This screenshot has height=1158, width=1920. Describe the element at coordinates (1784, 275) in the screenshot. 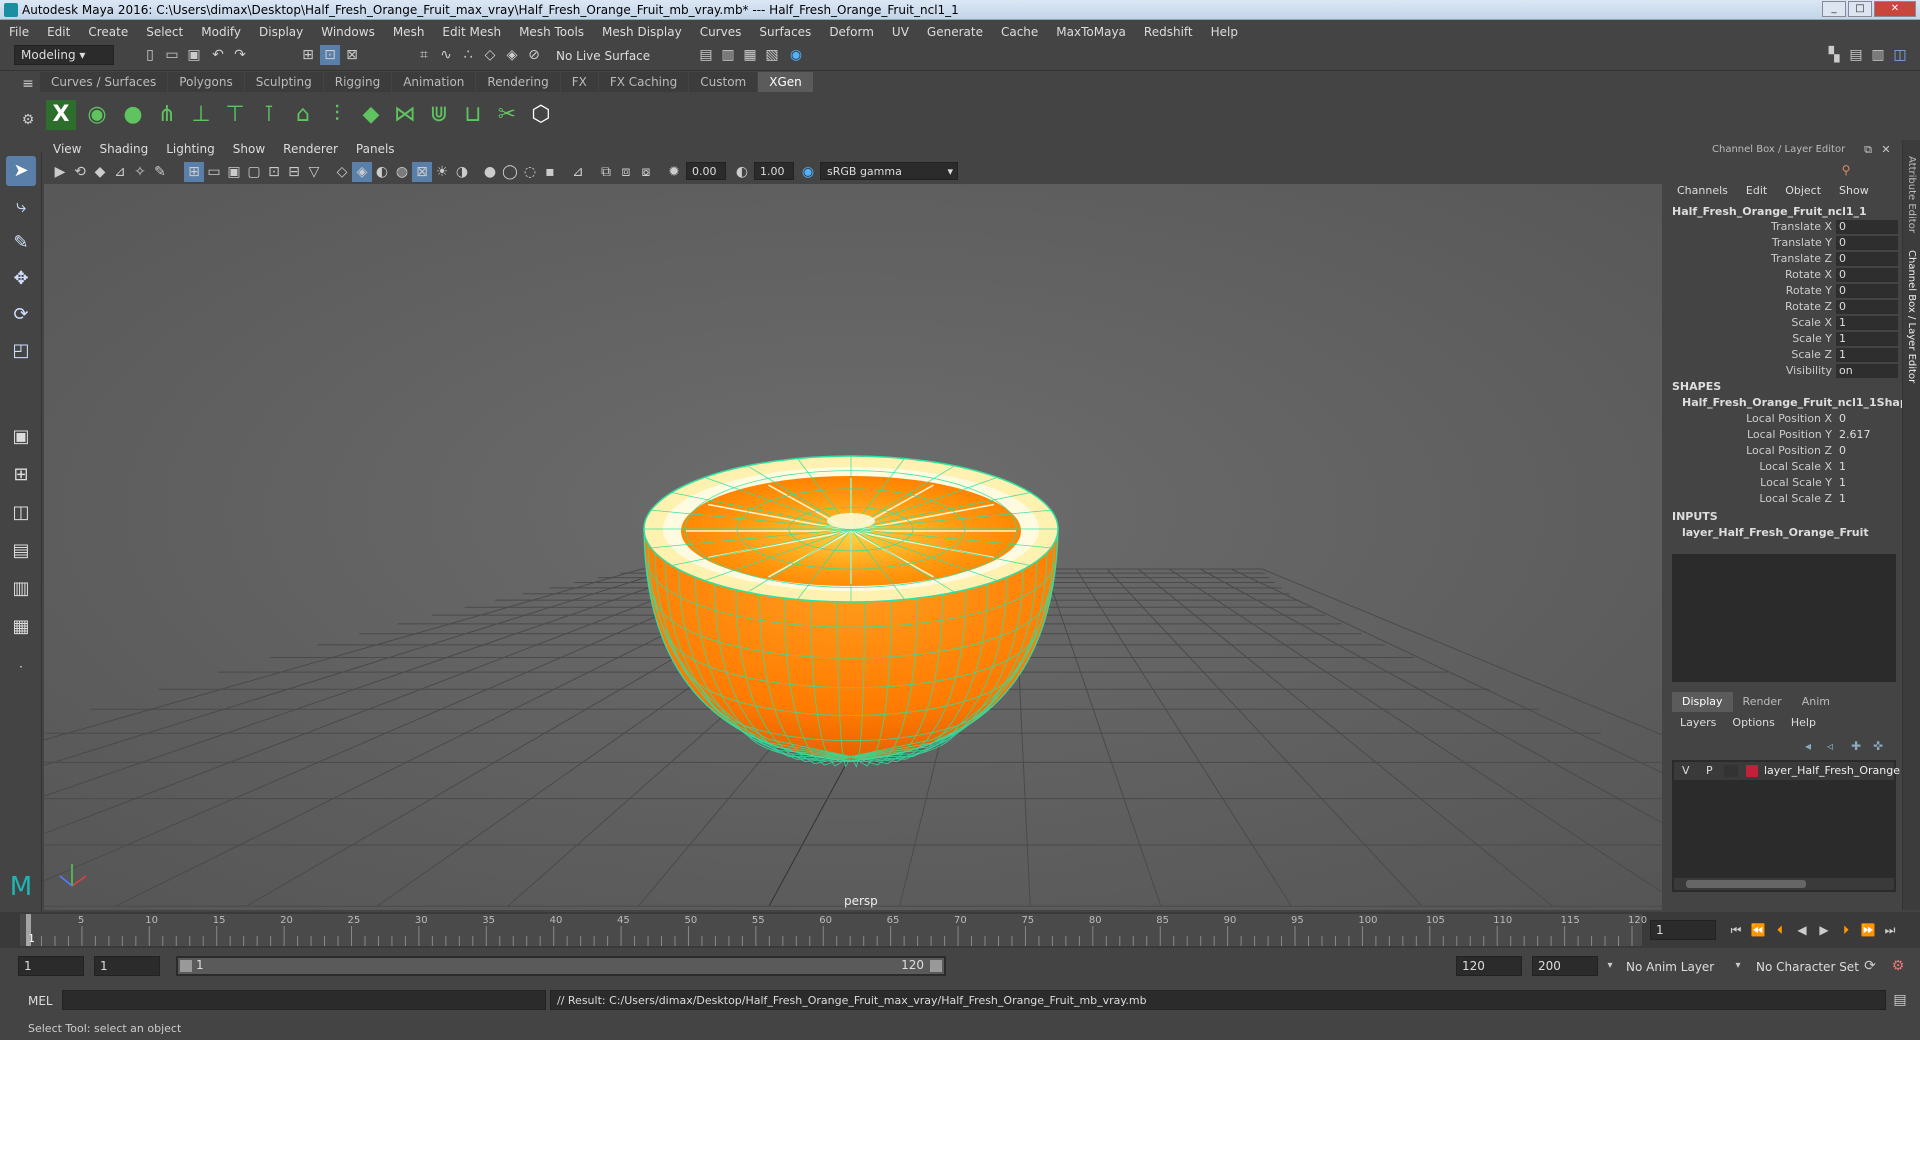

I see `channel-row: Rotate X 0` at that location.